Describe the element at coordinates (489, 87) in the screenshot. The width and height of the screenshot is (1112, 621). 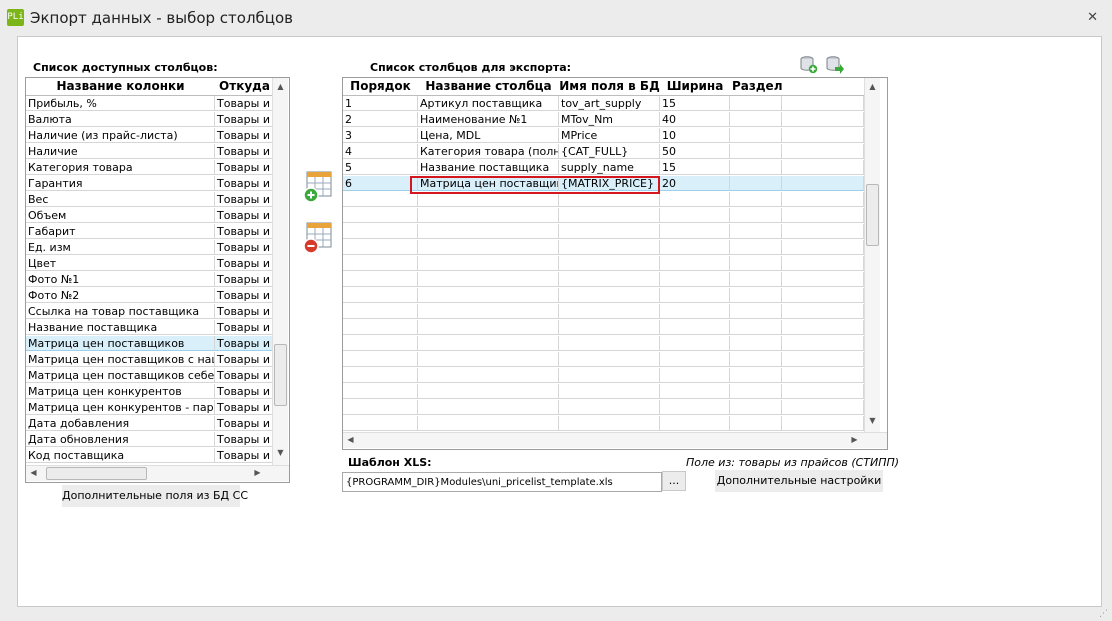
I see `column-header-column-name: Название столбца` at that location.